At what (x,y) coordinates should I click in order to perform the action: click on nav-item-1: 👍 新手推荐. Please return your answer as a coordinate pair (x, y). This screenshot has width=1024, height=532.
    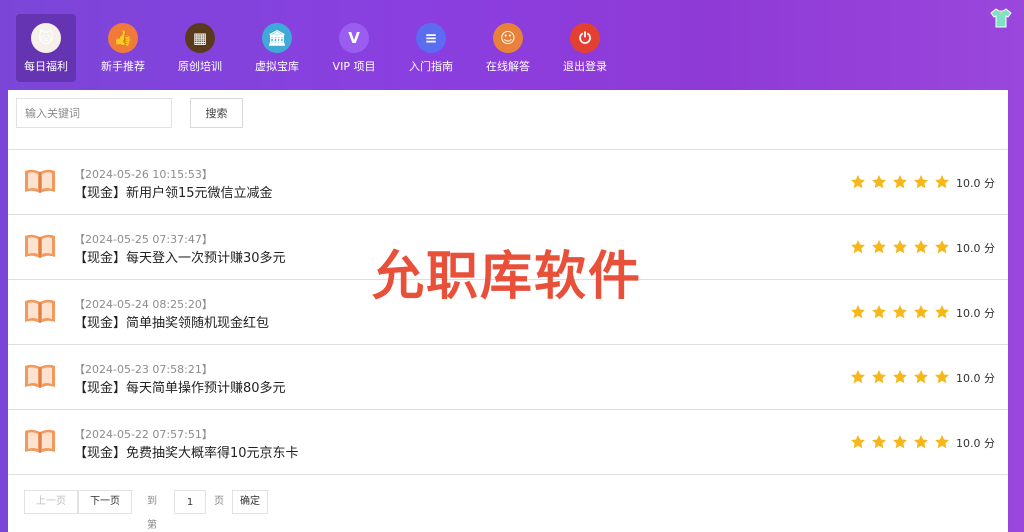
    Looking at the image, I should click on (123, 48).